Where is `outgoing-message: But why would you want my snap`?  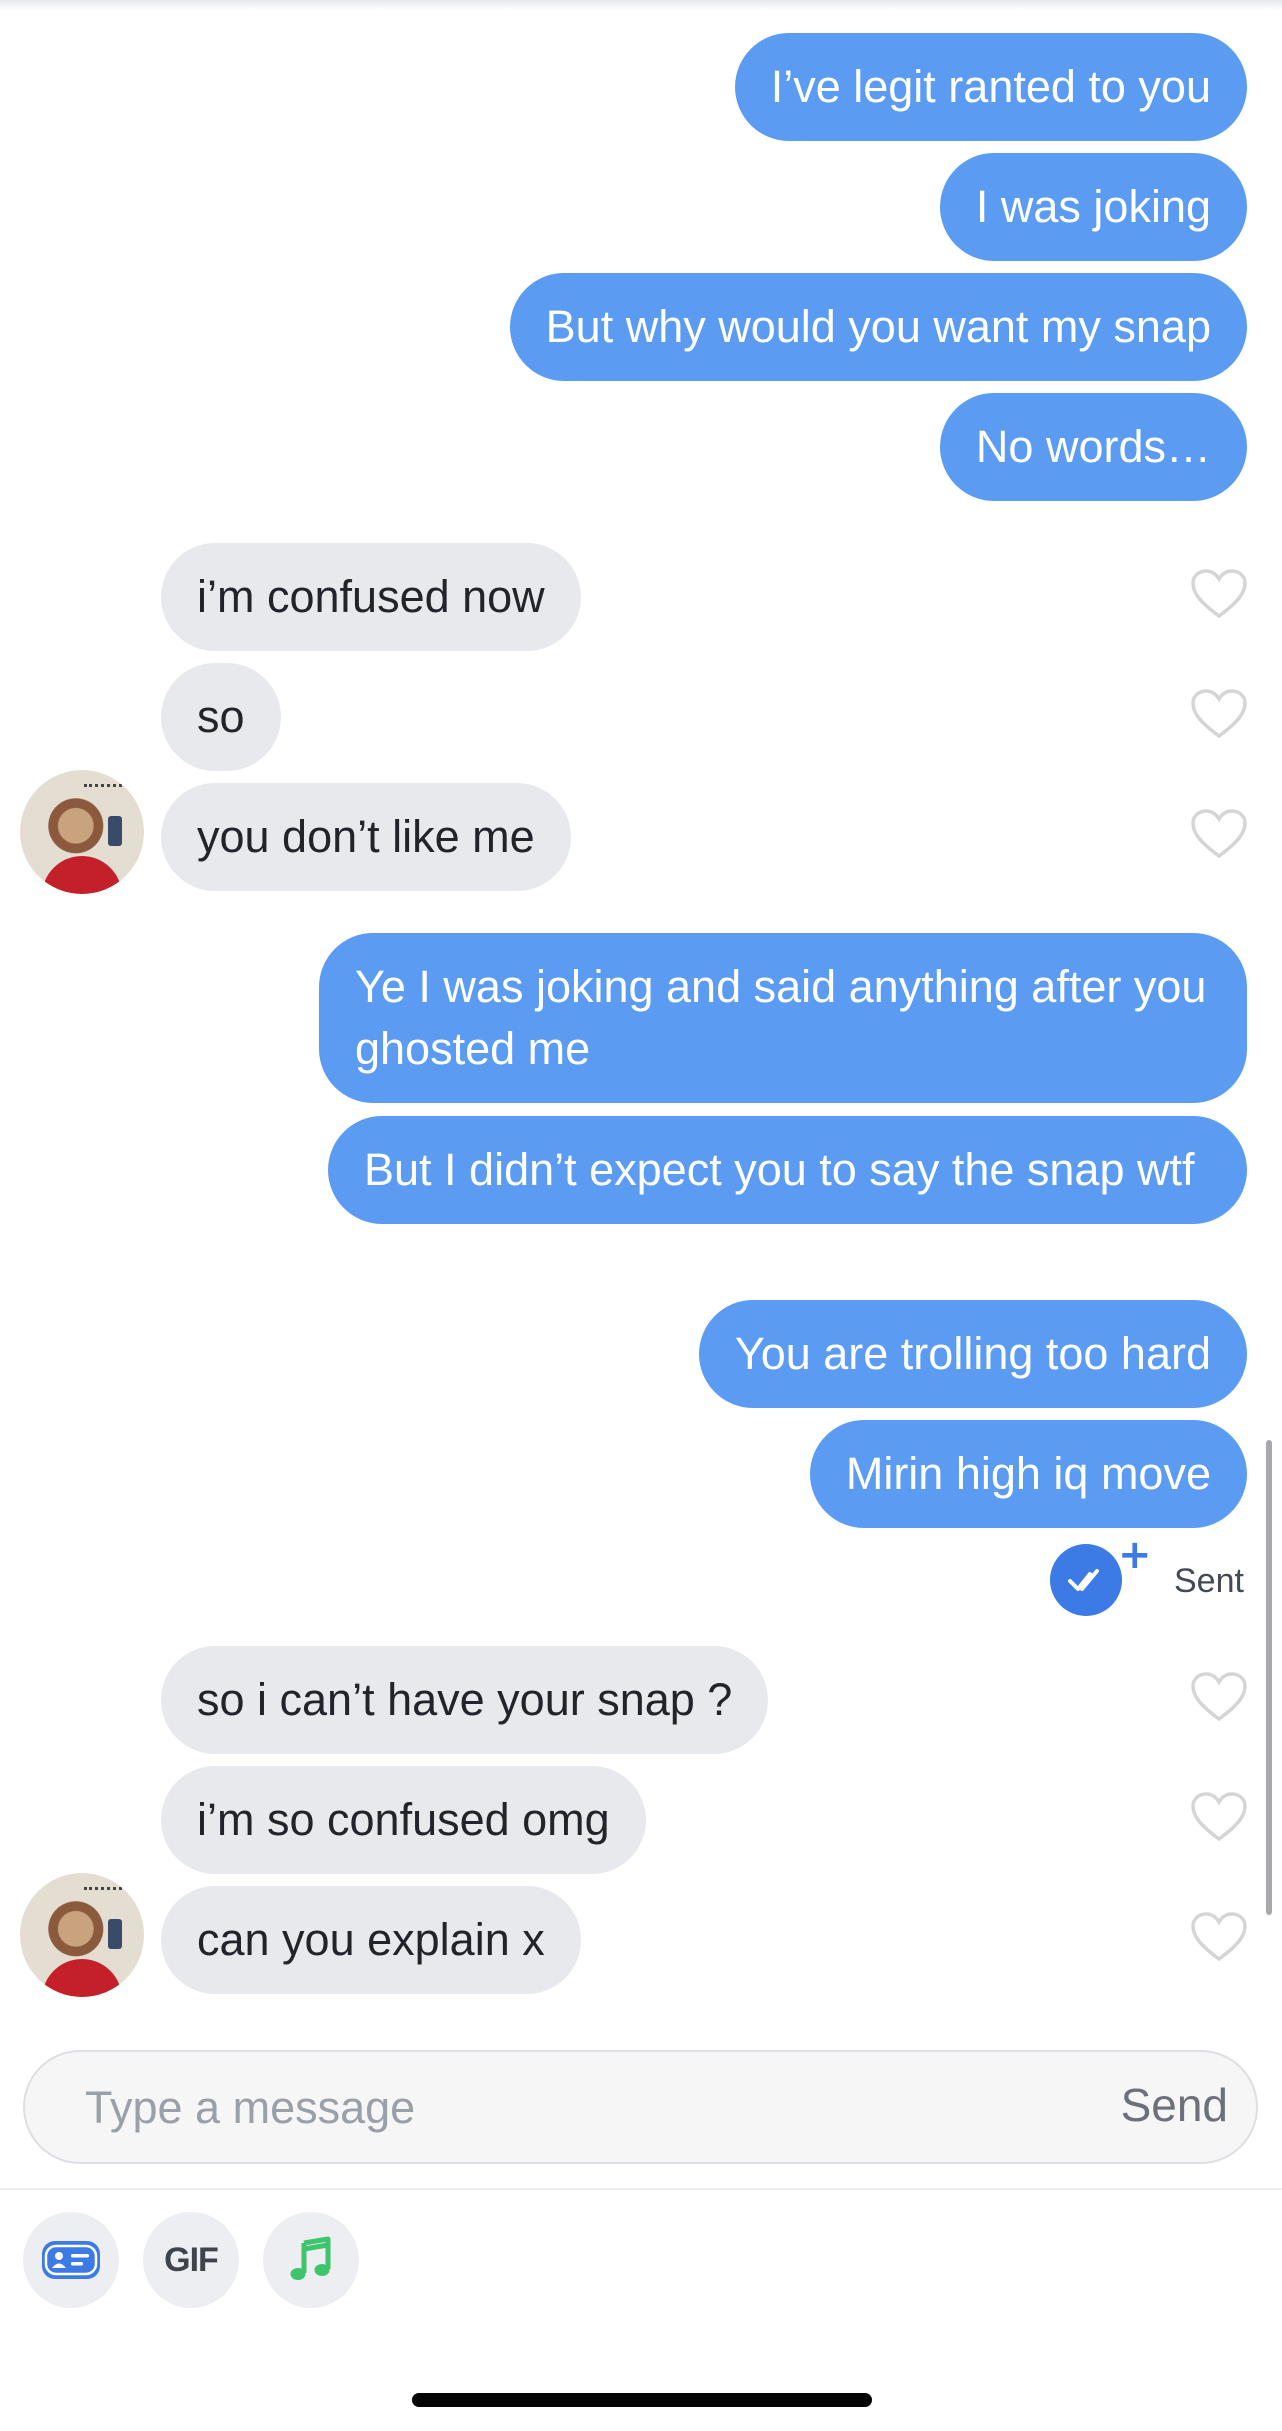
outgoing-message: But why would you want my snap is located at coordinates (878, 327).